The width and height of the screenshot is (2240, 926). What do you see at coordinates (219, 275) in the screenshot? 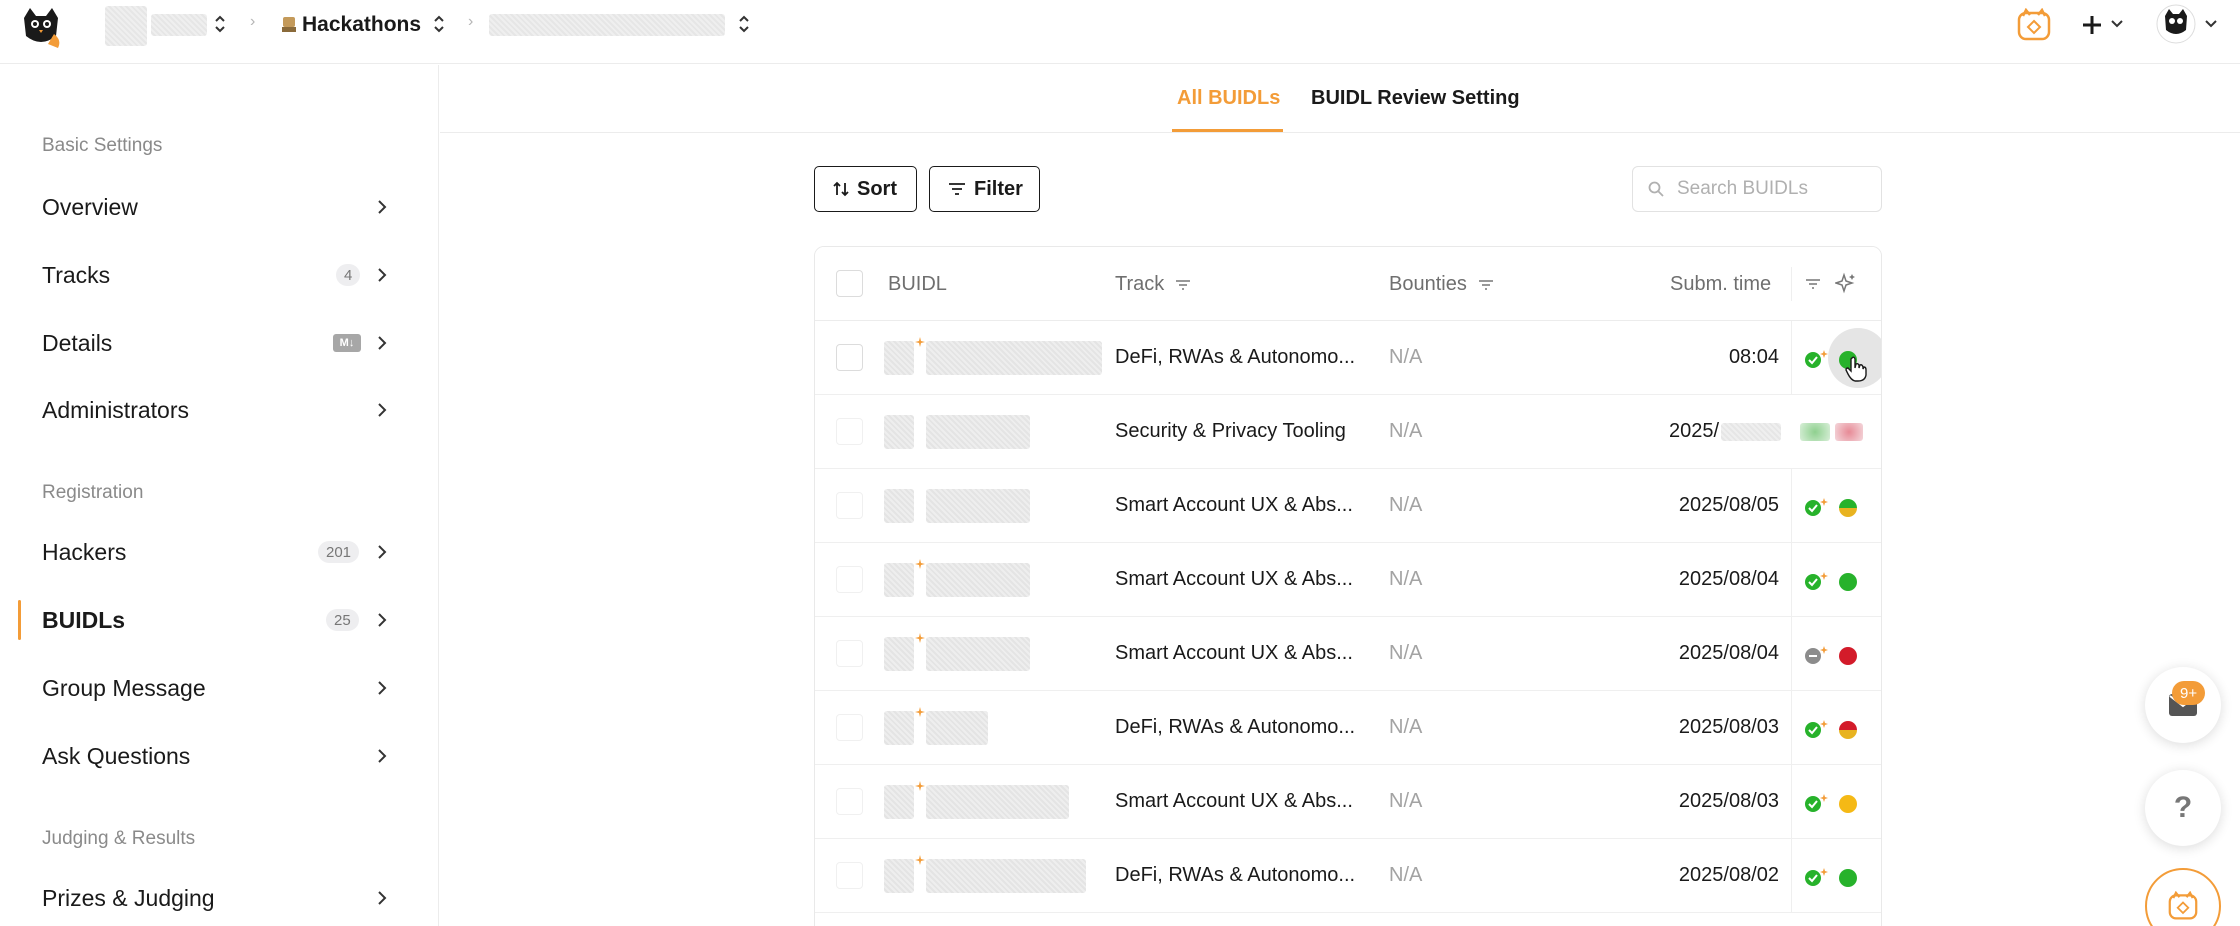
I see `sidebar-item-tracks: Tracks 4` at bounding box center [219, 275].